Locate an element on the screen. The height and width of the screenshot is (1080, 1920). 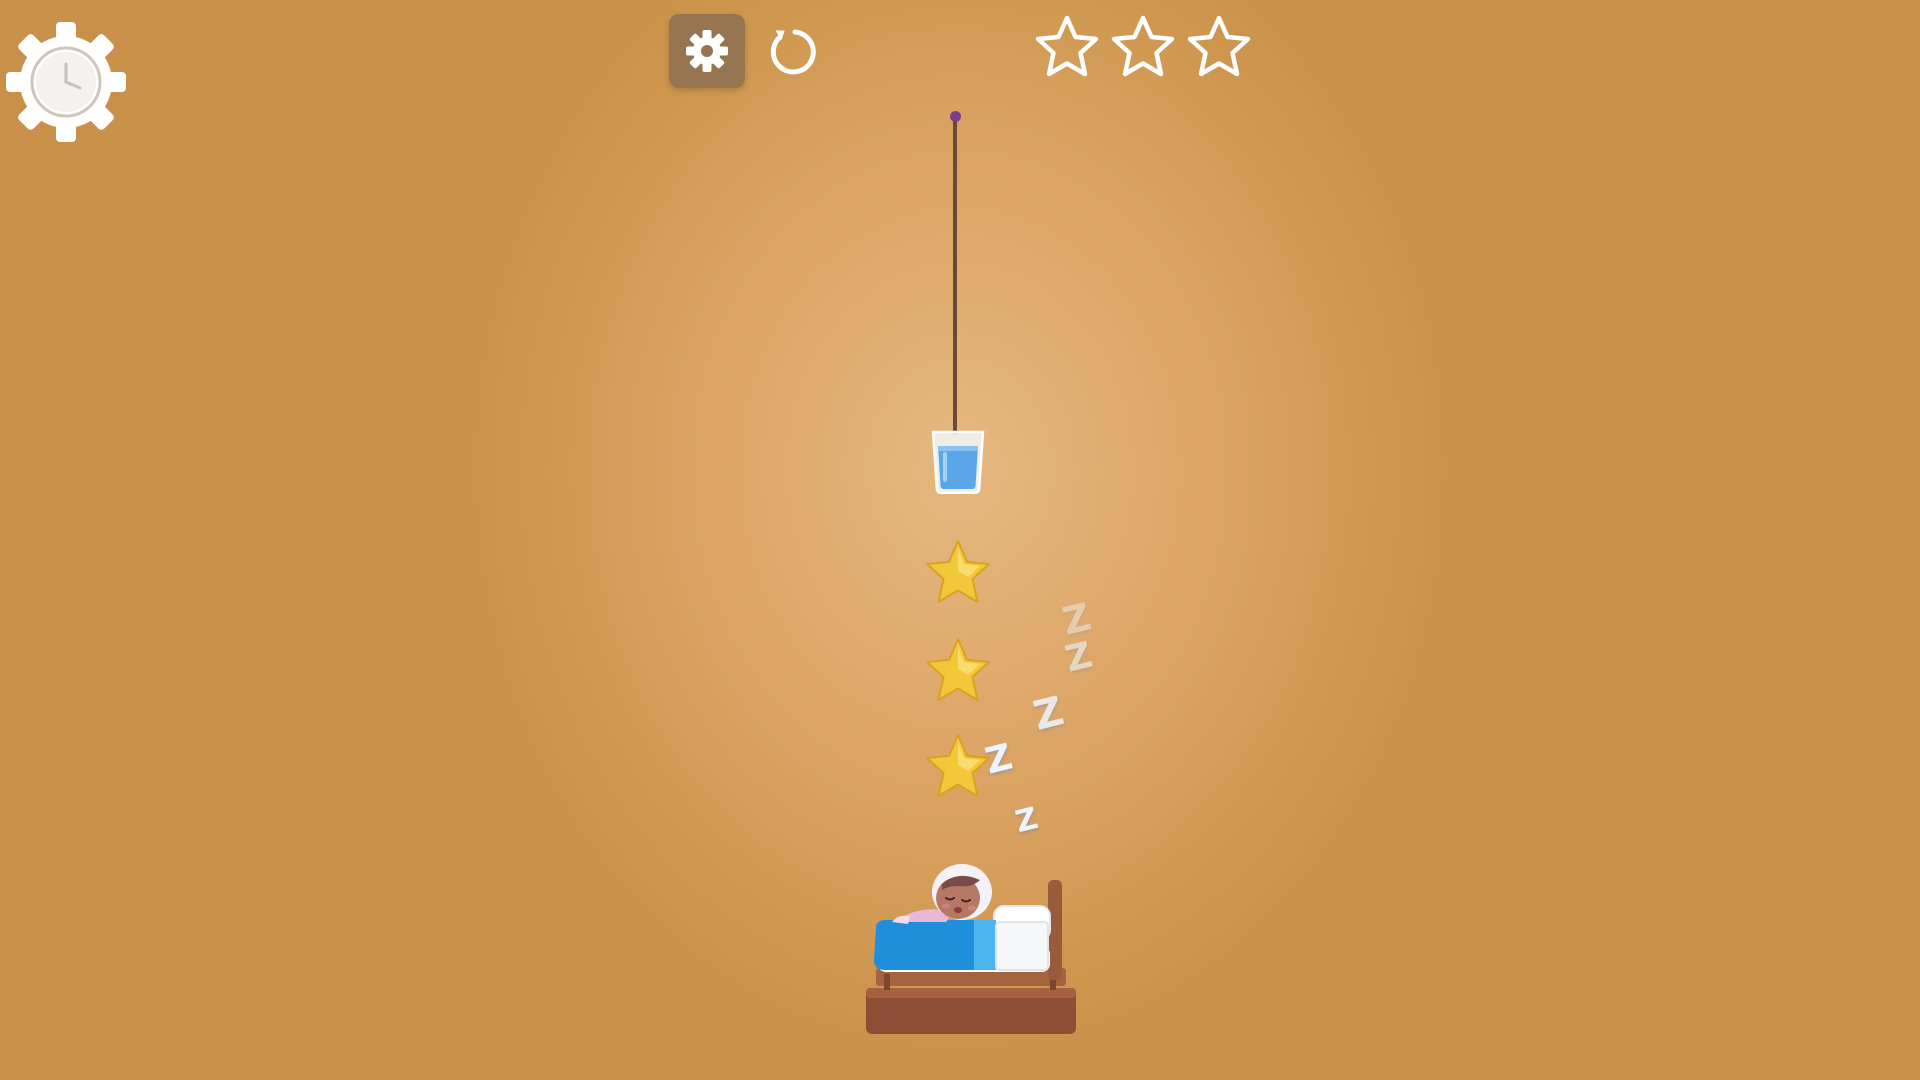
water-glass is located at coordinates (958, 462).